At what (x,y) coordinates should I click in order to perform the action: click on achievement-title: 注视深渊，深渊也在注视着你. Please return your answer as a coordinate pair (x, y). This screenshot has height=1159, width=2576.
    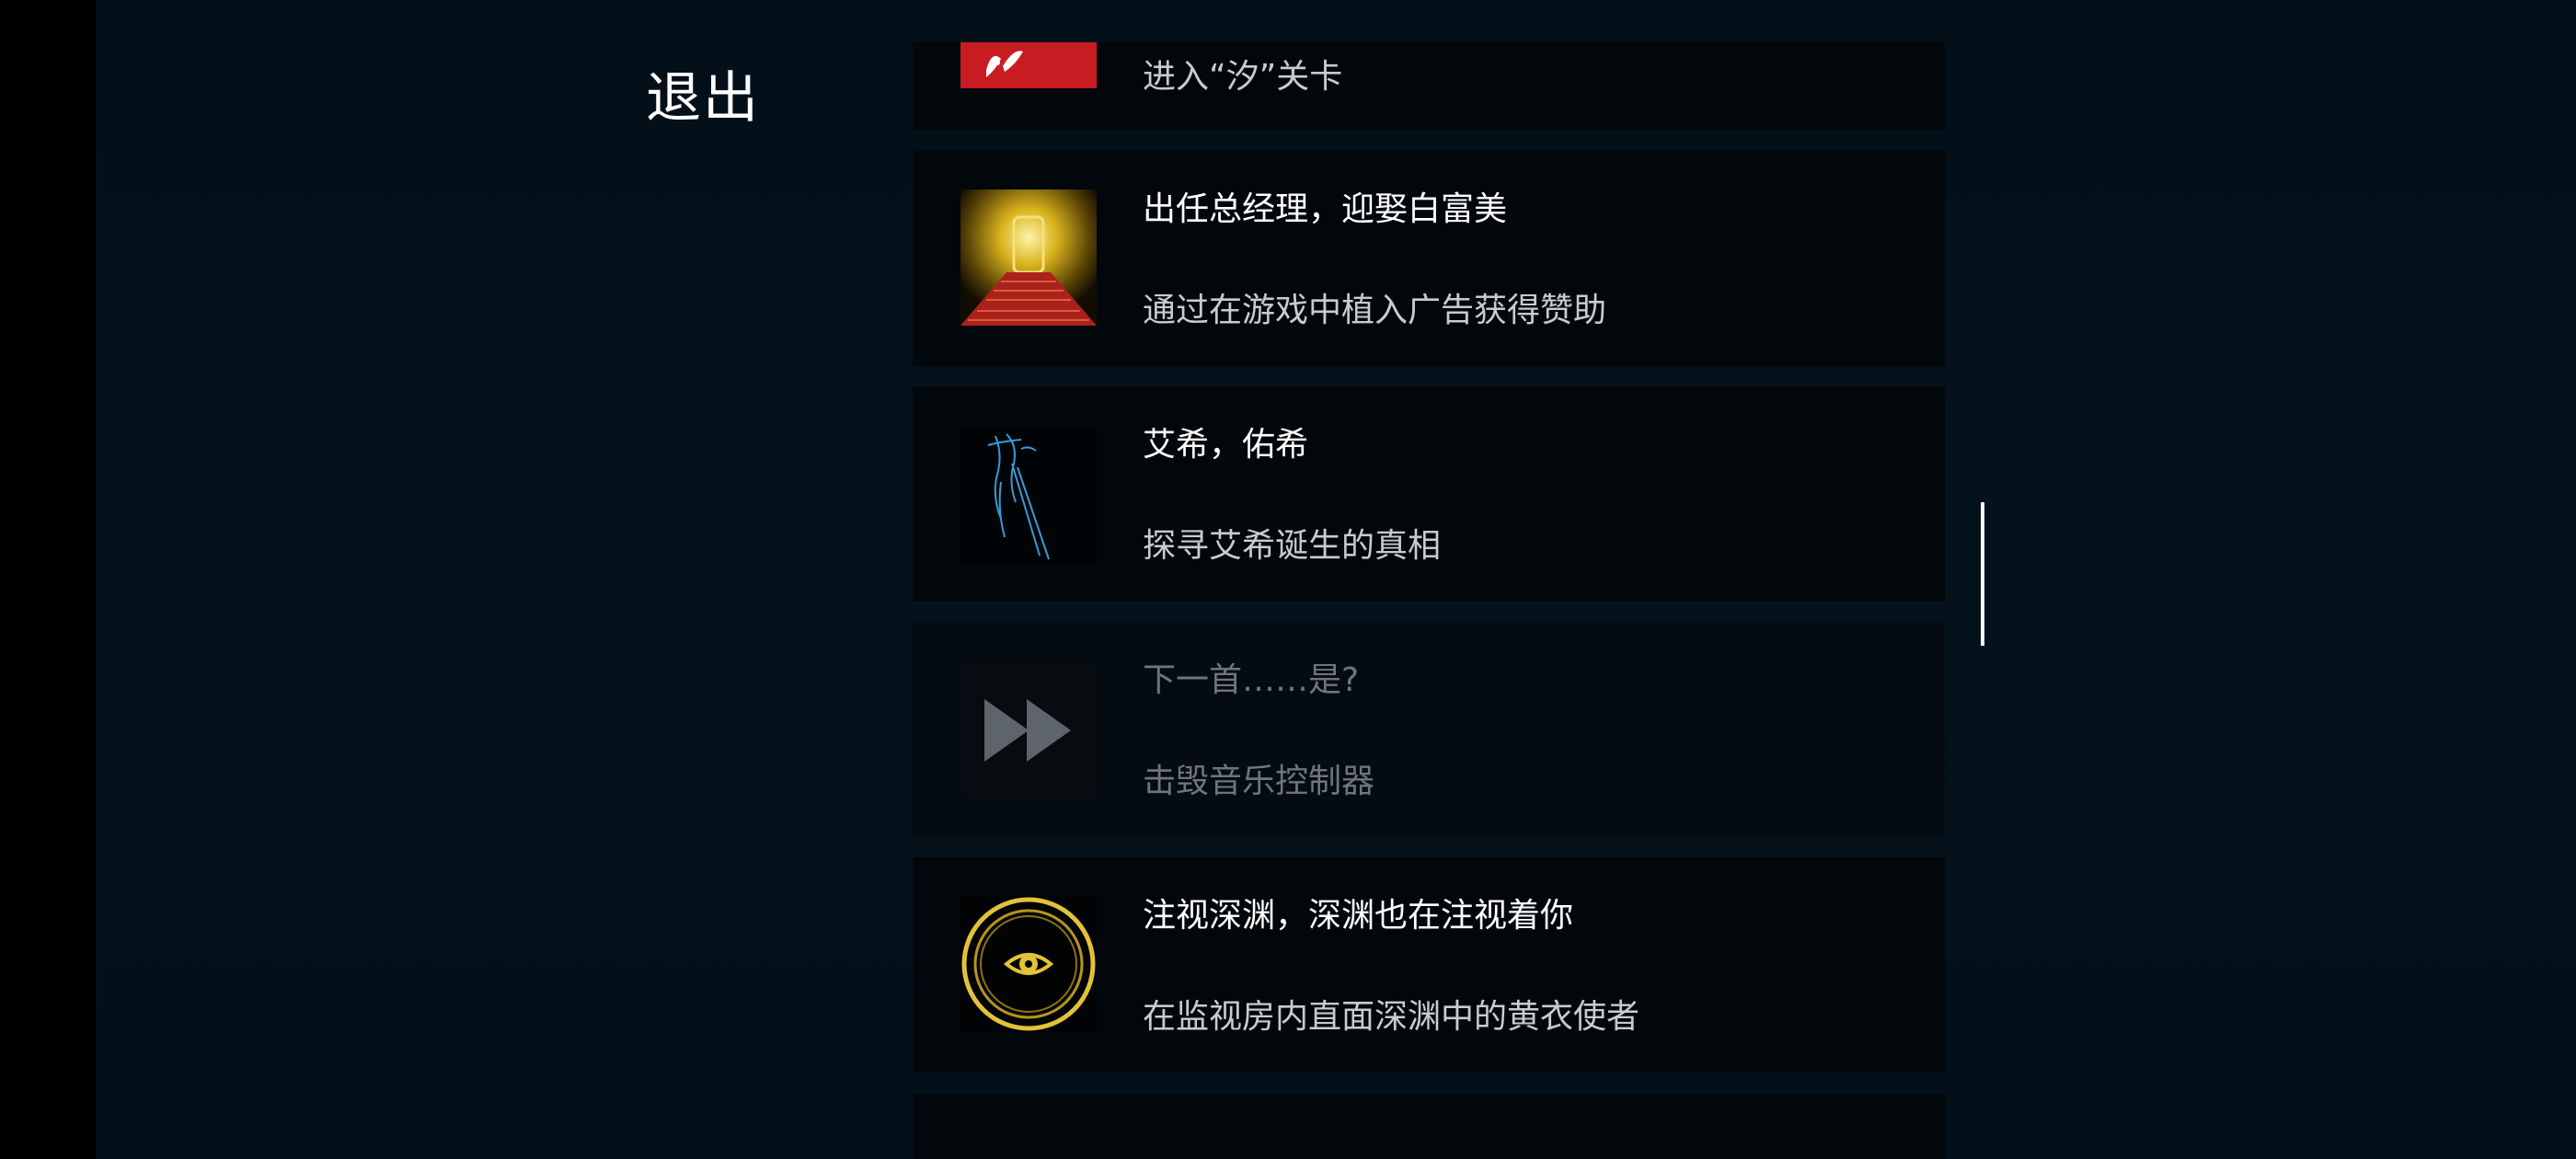
    Looking at the image, I should click on (1358, 916).